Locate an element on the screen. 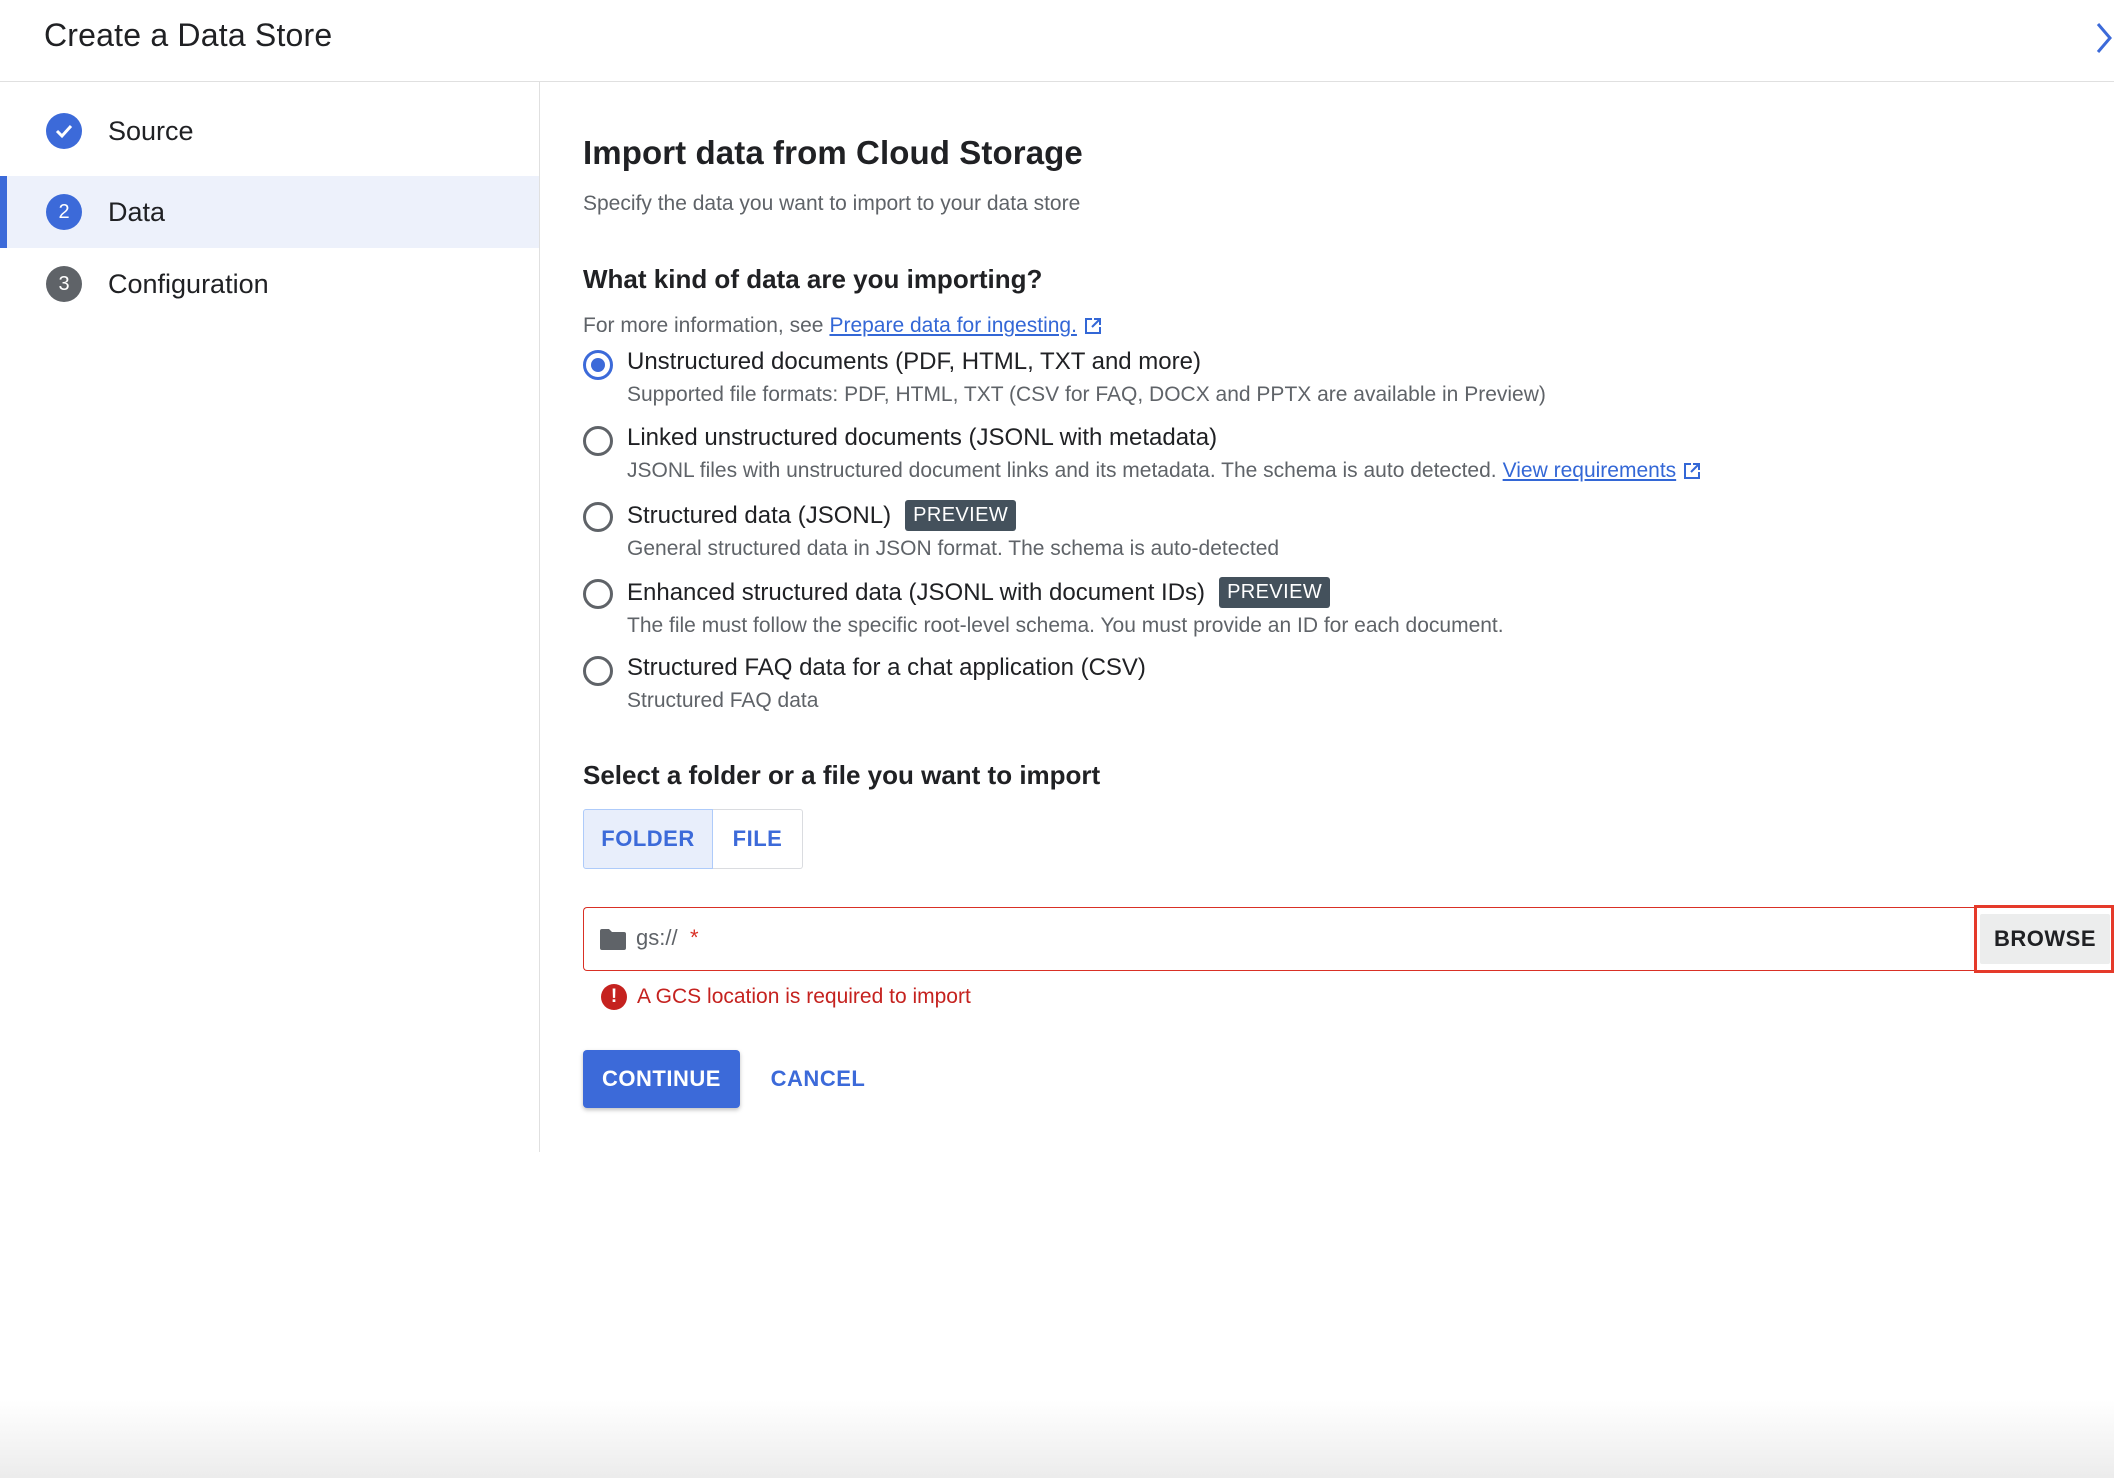  step-label-source: Source is located at coordinates (151, 130).